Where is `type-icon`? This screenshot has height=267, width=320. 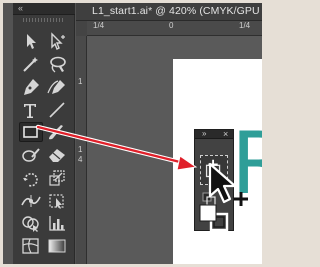 type-icon is located at coordinates (30, 111).